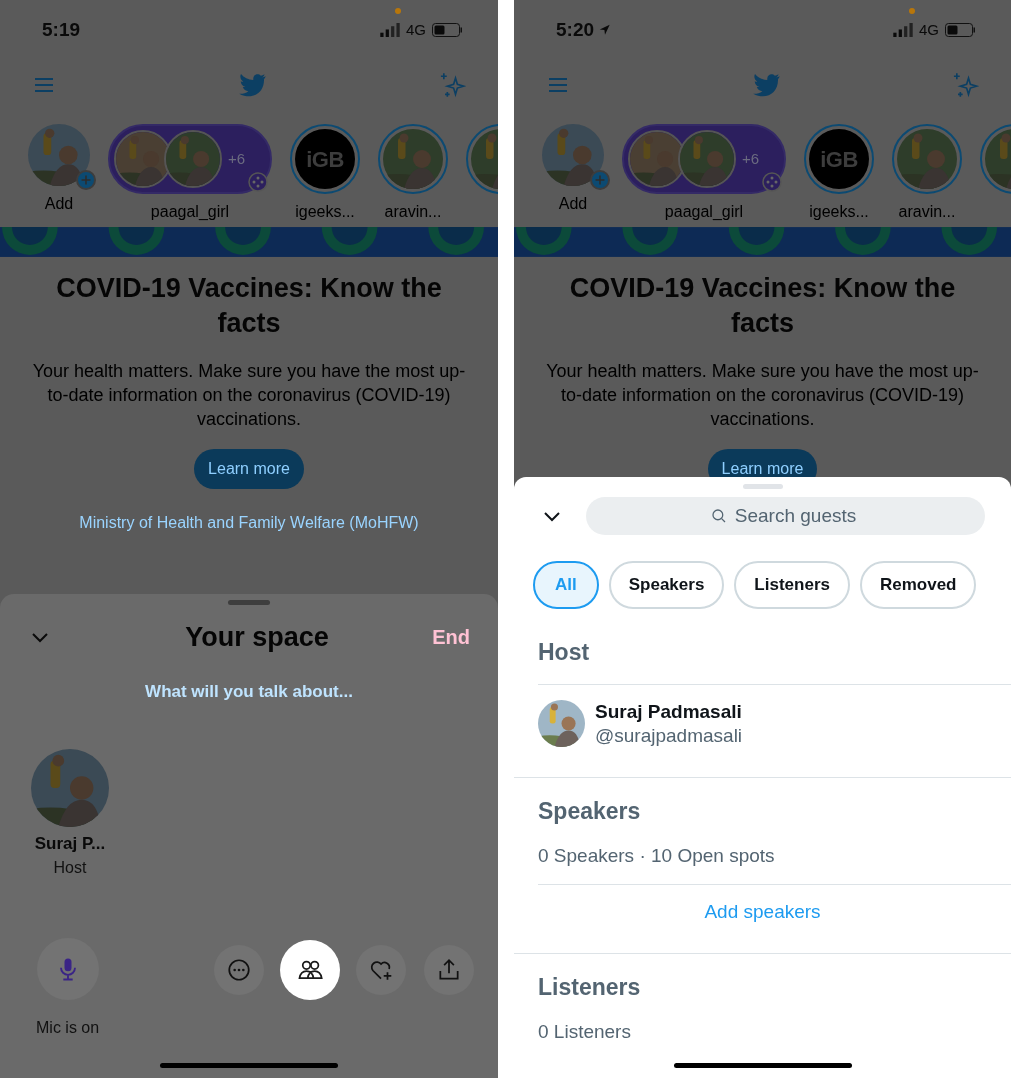 The width and height of the screenshot is (1011, 1078). Describe the element at coordinates (589, 987) in the screenshot. I see `section-heading: Listeners` at that location.